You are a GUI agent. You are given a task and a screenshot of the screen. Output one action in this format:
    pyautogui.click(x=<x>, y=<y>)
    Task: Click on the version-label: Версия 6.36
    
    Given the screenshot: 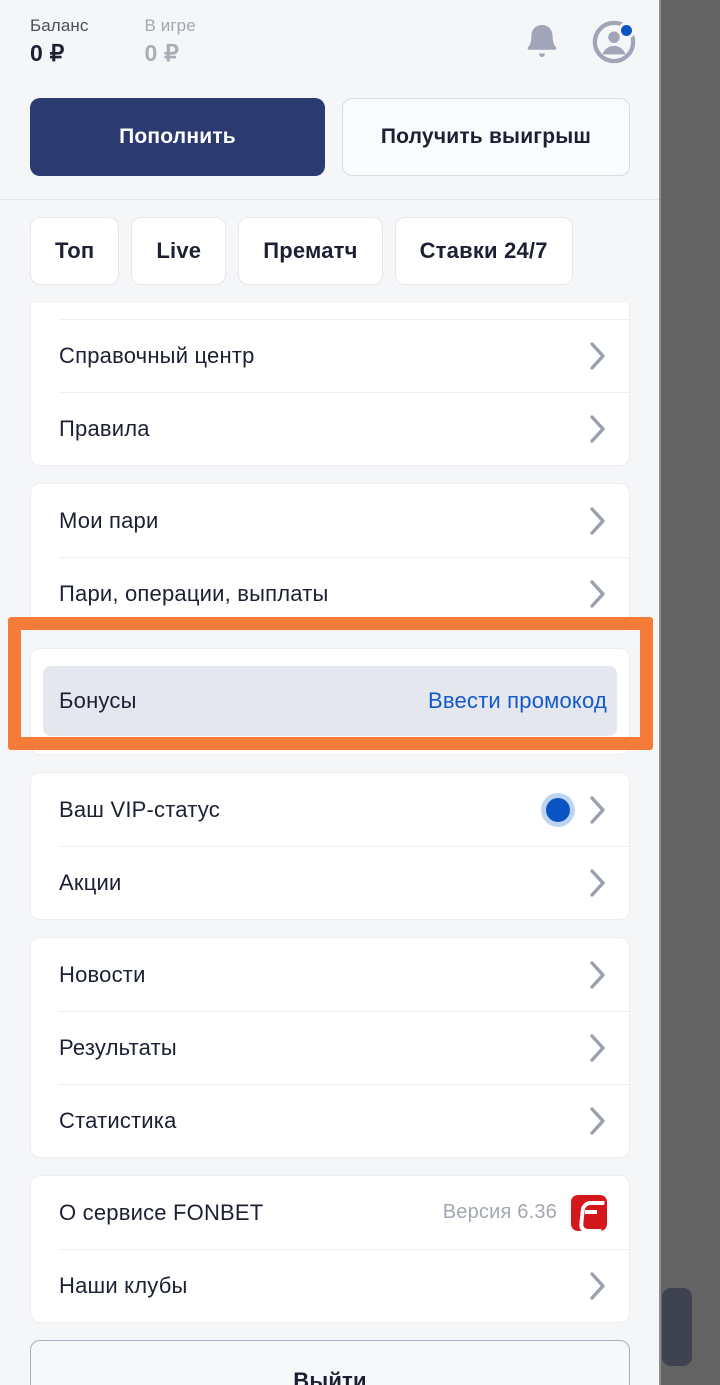 What is the action you would take?
    pyautogui.click(x=499, y=1212)
    